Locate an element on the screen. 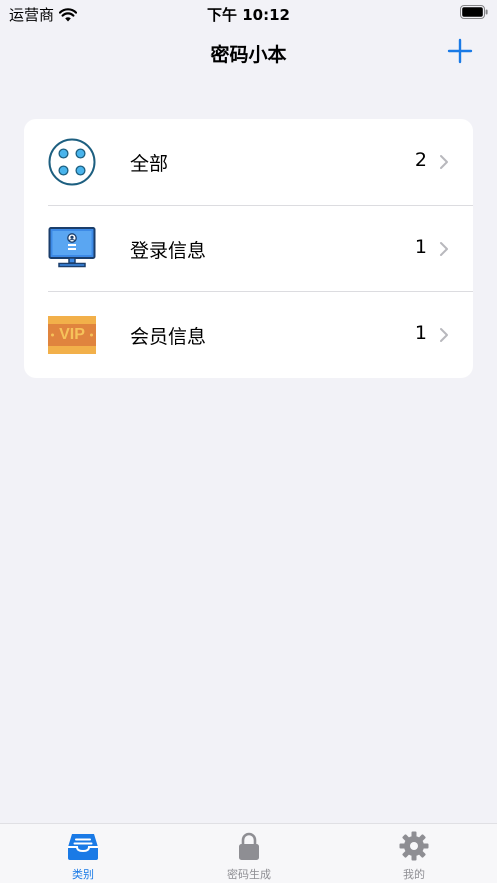 This screenshot has width=497, height=883. tab-password-generator: 密码生成 is located at coordinates (249, 853).